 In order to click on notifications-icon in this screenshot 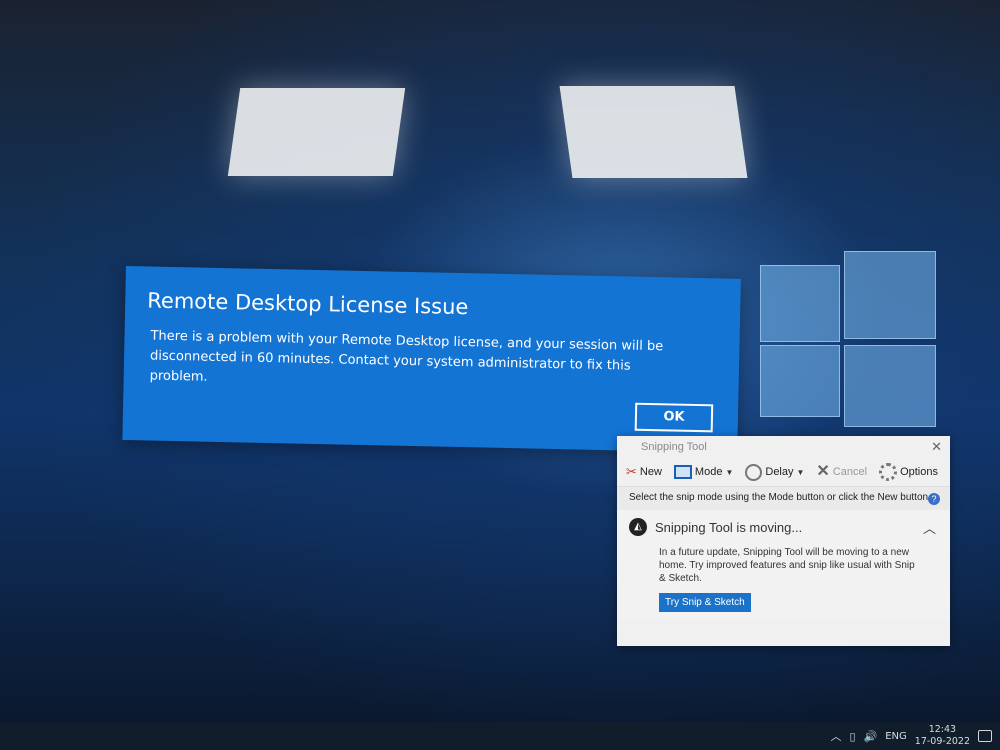, I will do `click(985, 736)`.